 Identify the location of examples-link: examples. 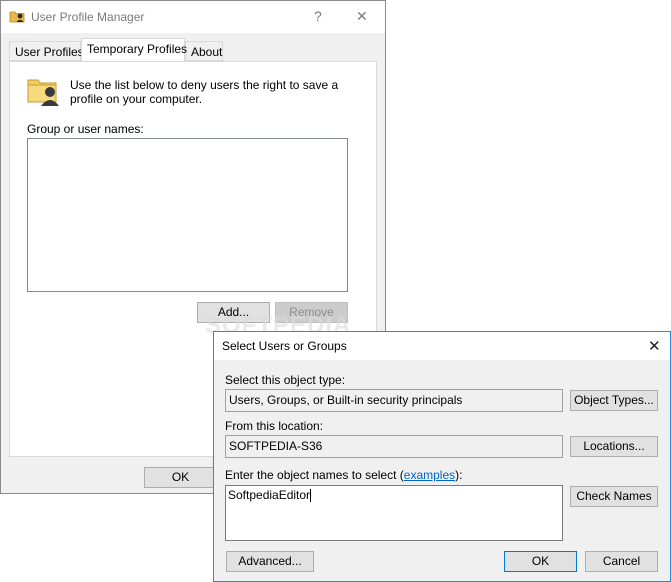
(429, 475).